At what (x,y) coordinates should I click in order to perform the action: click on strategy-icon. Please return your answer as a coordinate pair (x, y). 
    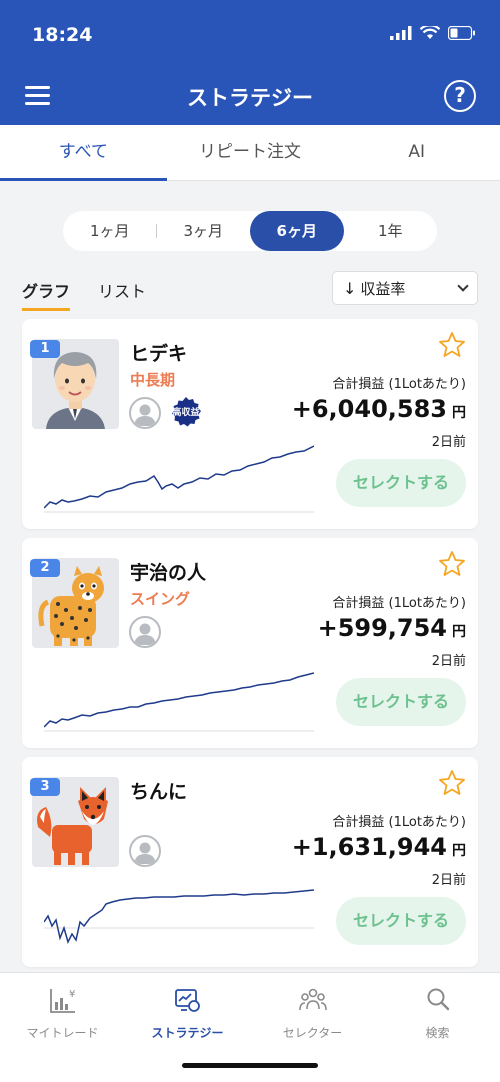
    Looking at the image, I should click on (187, 1000).